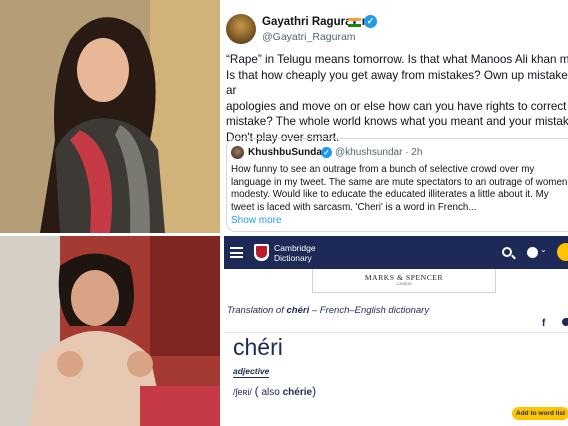  Describe the element at coordinates (270, 392) in the screenshot. I see `also-label: also` at that location.